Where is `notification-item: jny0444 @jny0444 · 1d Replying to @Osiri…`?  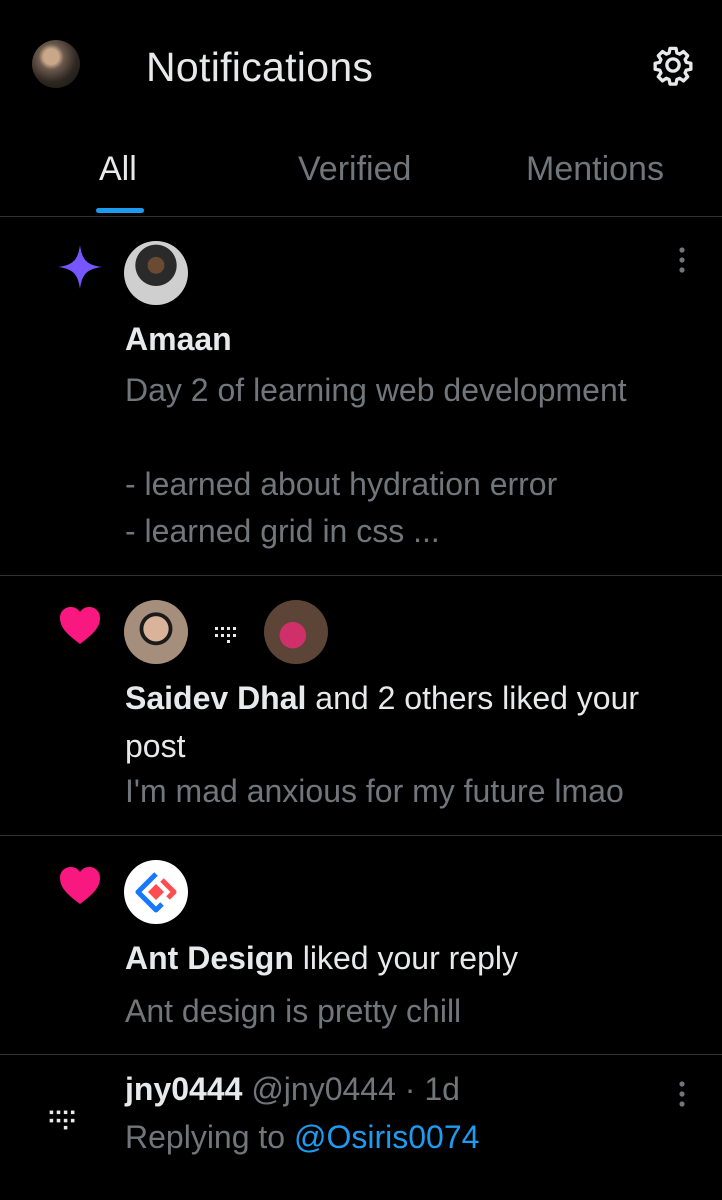 notification-item: jny0444 @jny0444 · 1d Replying to @Osiri… is located at coordinates (361, 1127).